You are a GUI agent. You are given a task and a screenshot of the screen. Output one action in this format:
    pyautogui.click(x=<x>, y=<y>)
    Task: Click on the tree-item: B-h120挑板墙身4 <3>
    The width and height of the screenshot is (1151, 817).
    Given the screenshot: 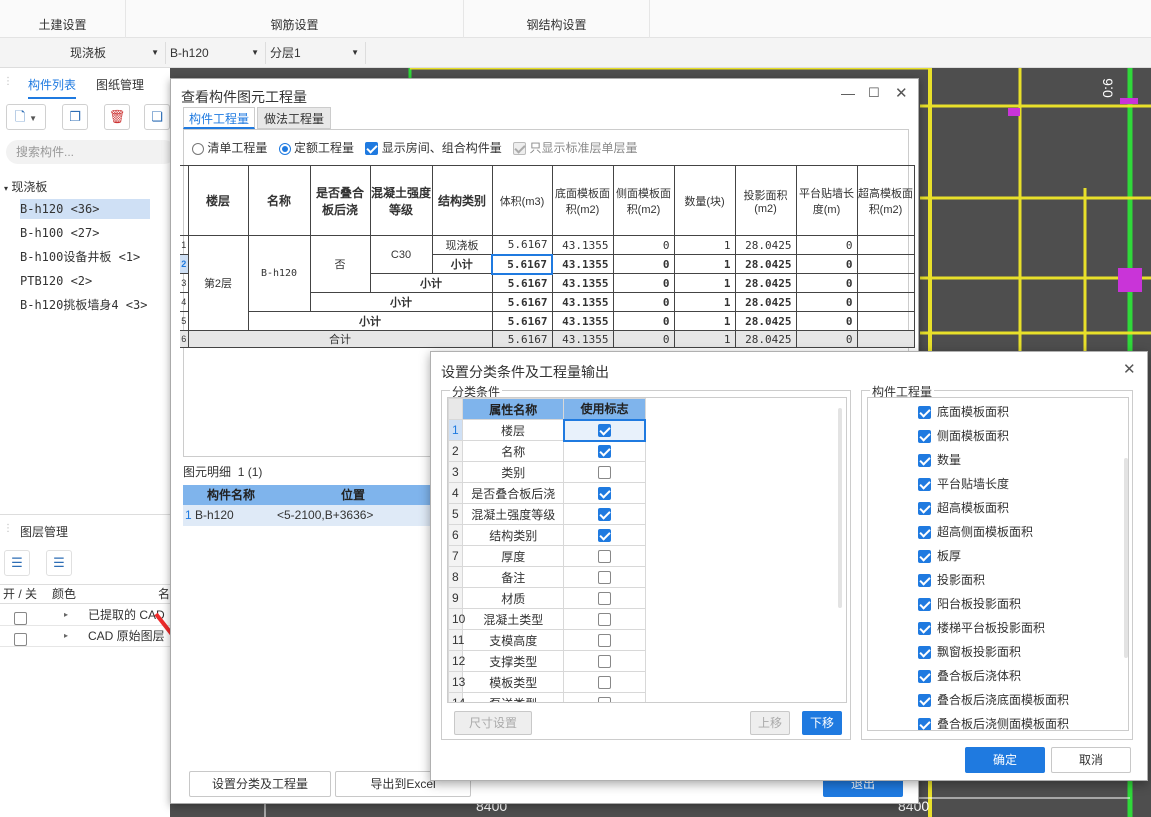 What is the action you would take?
    pyautogui.click(x=83, y=305)
    